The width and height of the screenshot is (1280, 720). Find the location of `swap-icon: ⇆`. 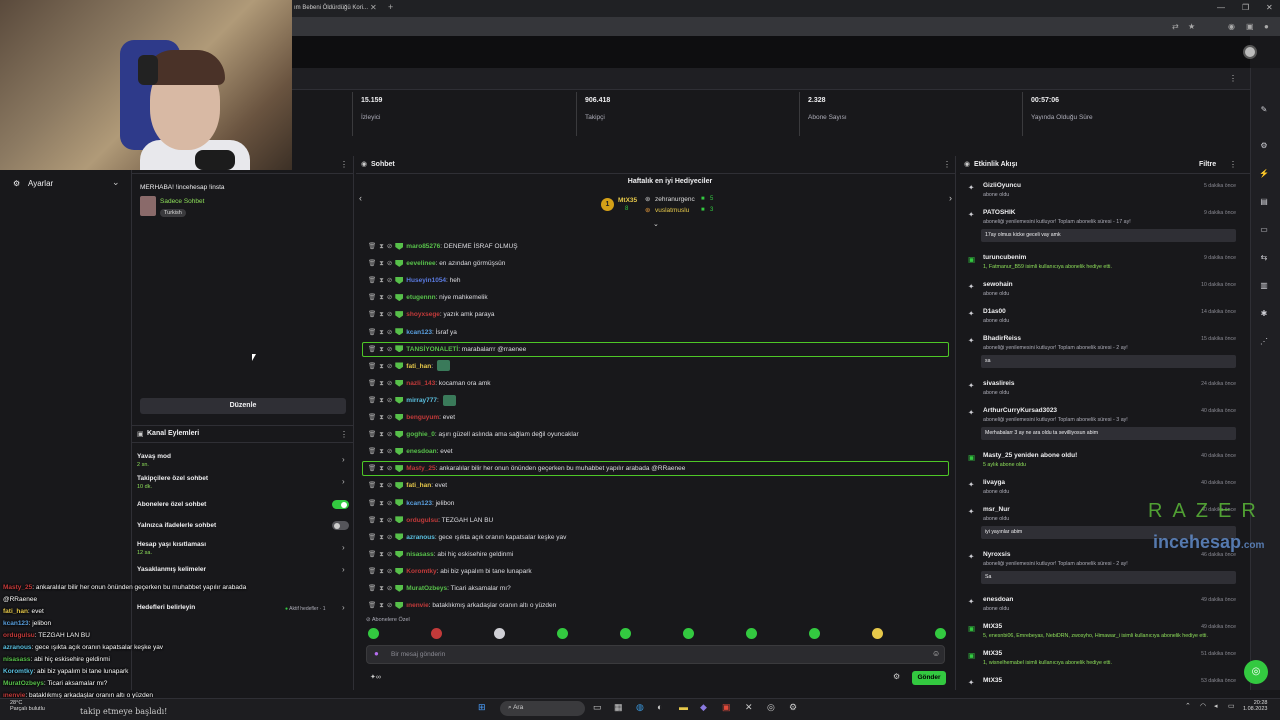

swap-icon: ⇆ is located at coordinates (1264, 259).